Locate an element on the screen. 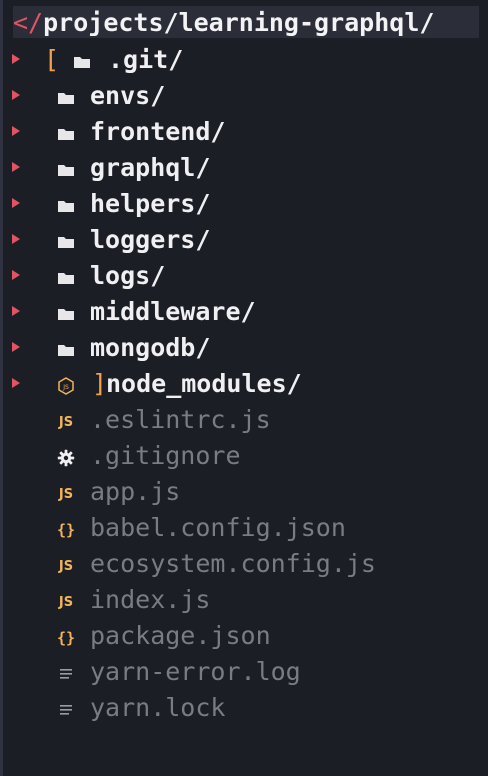  svg-text: JS is located at coordinates (65, 387).